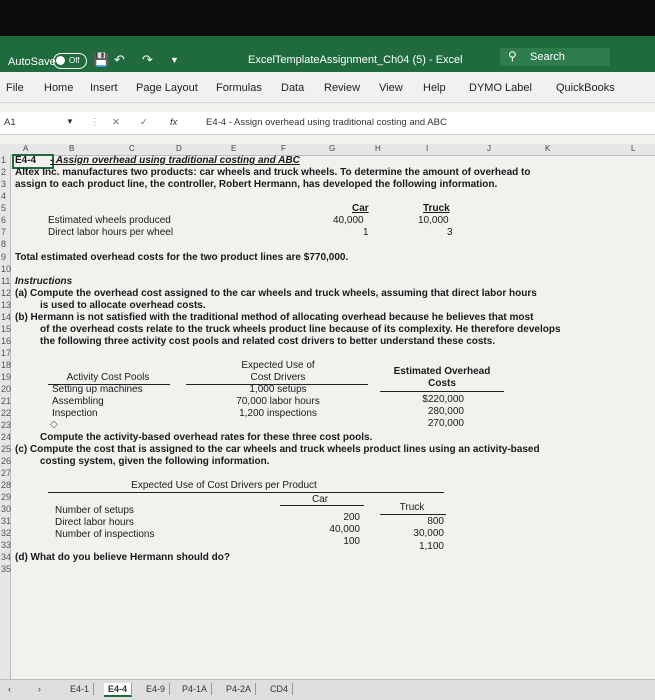 The width and height of the screenshot is (655, 700). What do you see at coordinates (6, 557) in the screenshot?
I see `row-header: 34` at bounding box center [6, 557].